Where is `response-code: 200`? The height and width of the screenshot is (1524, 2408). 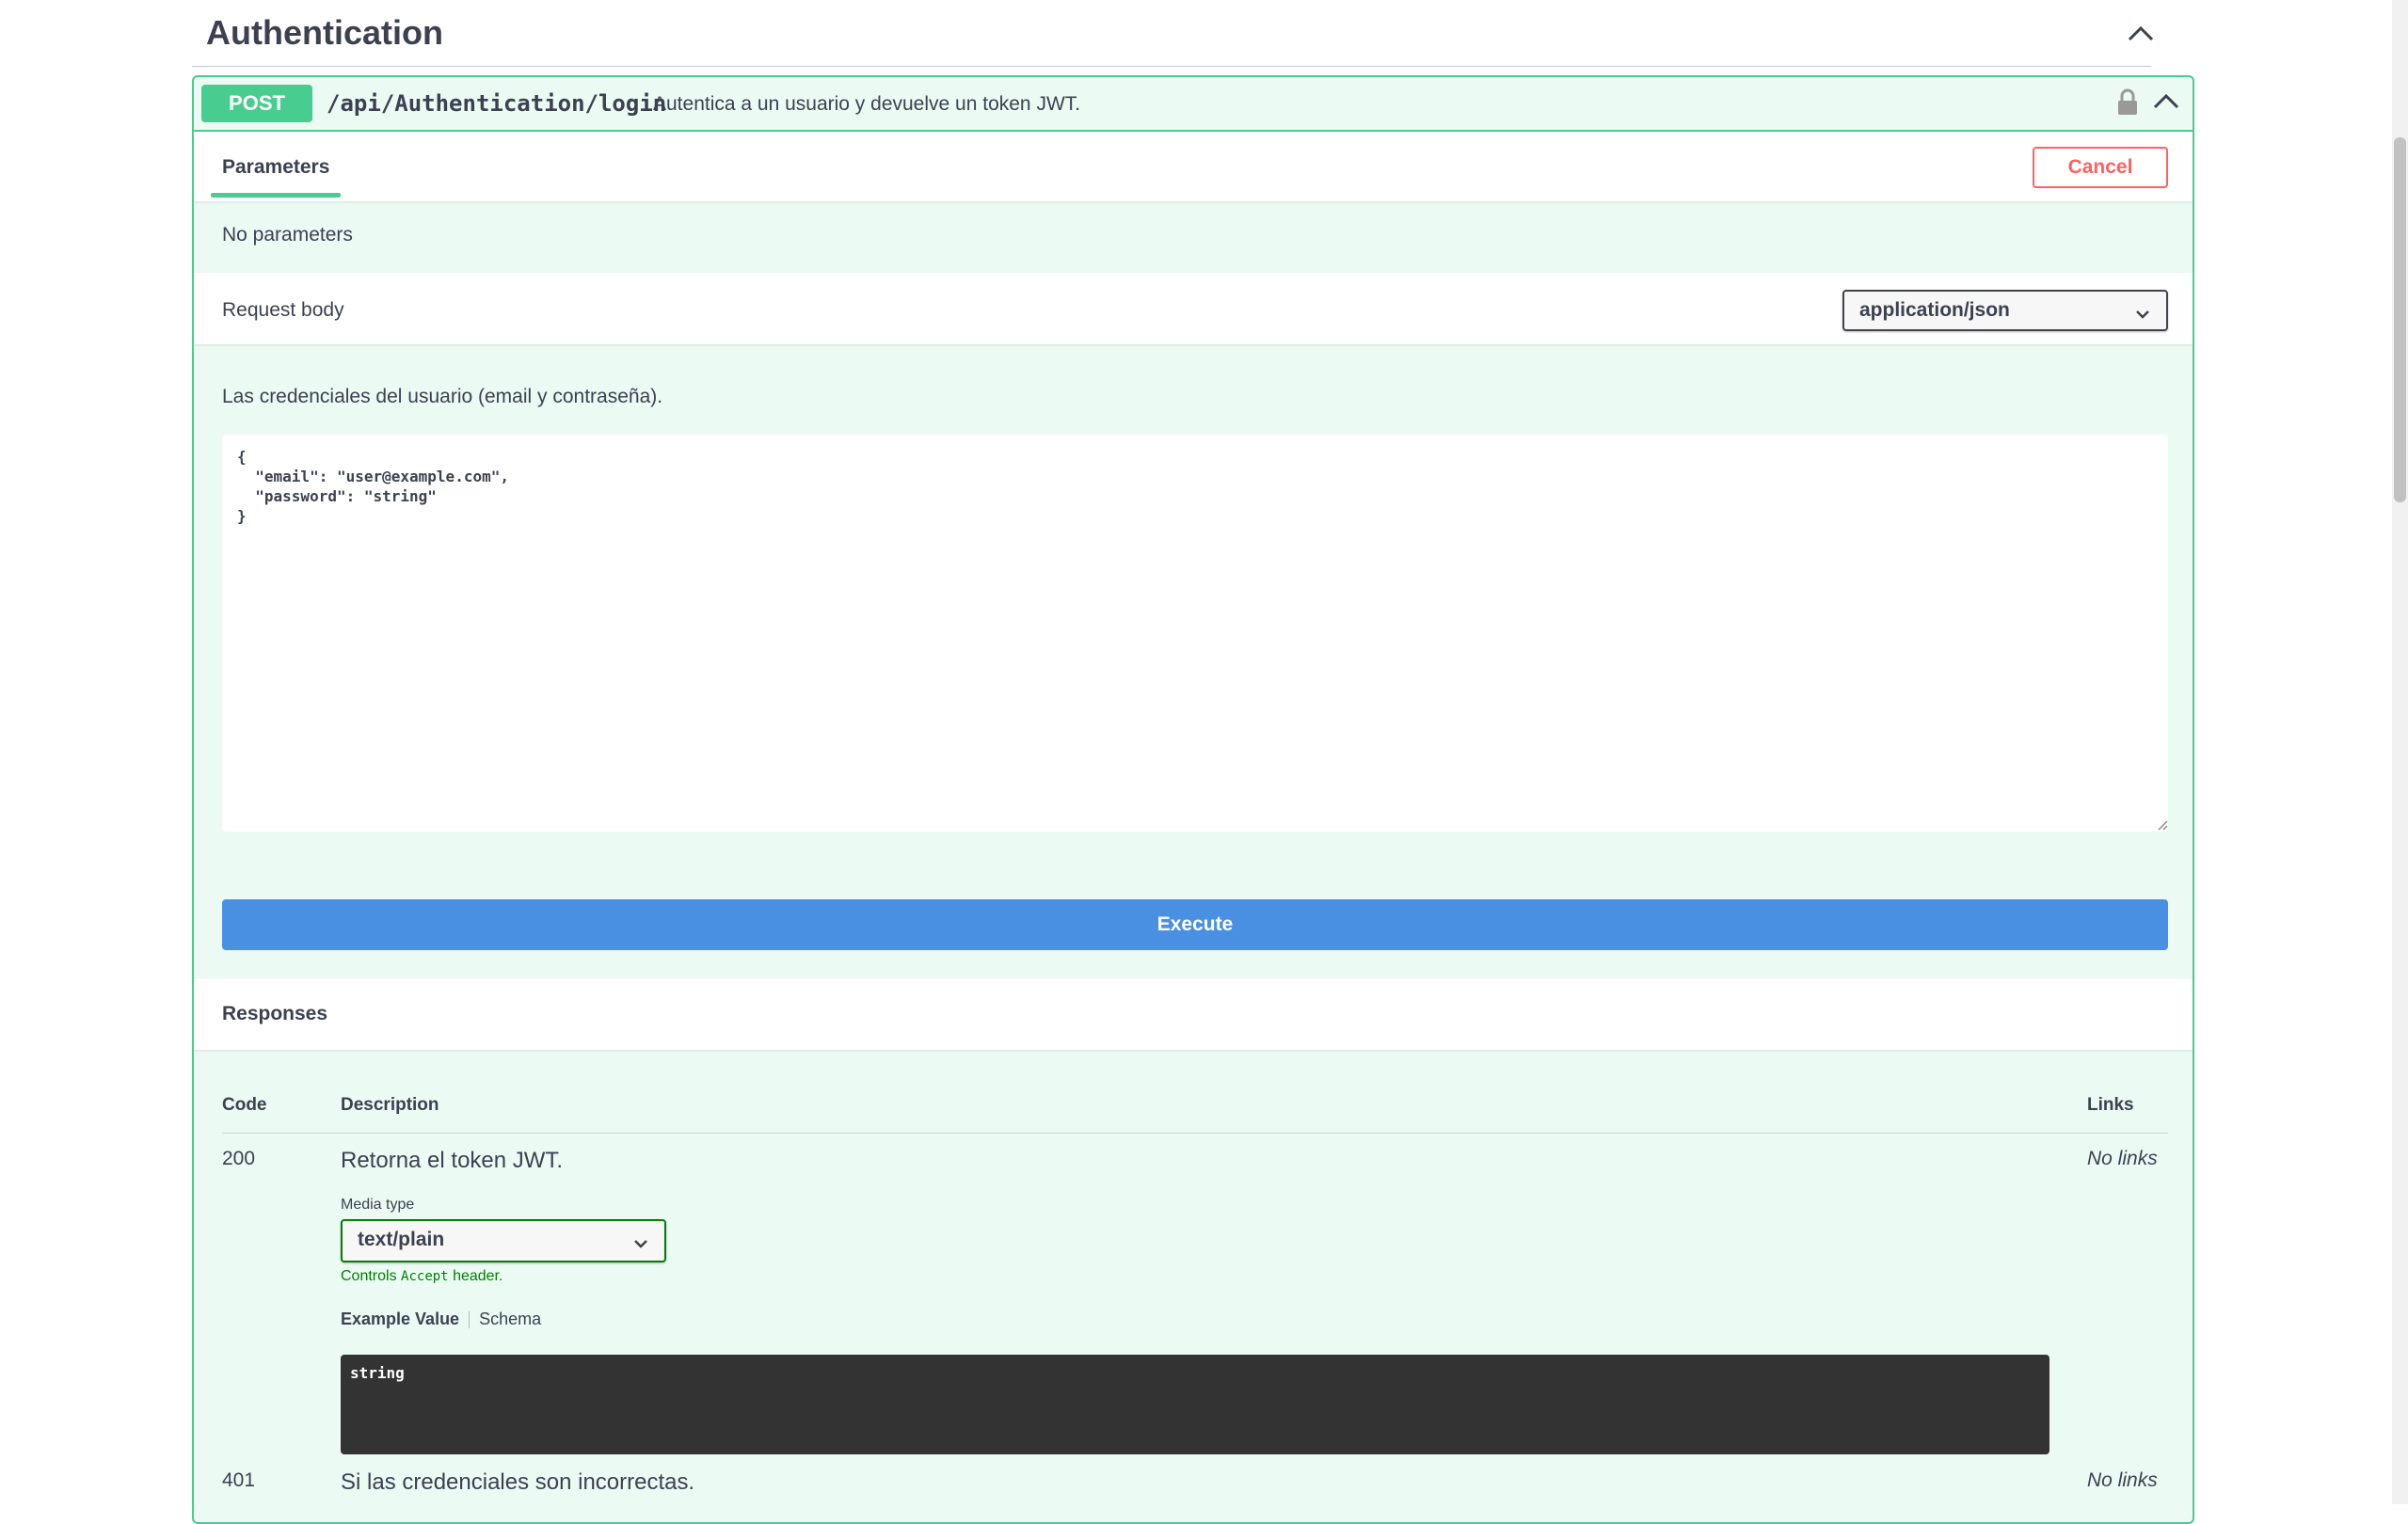
response-code: 200 is located at coordinates (239, 1159).